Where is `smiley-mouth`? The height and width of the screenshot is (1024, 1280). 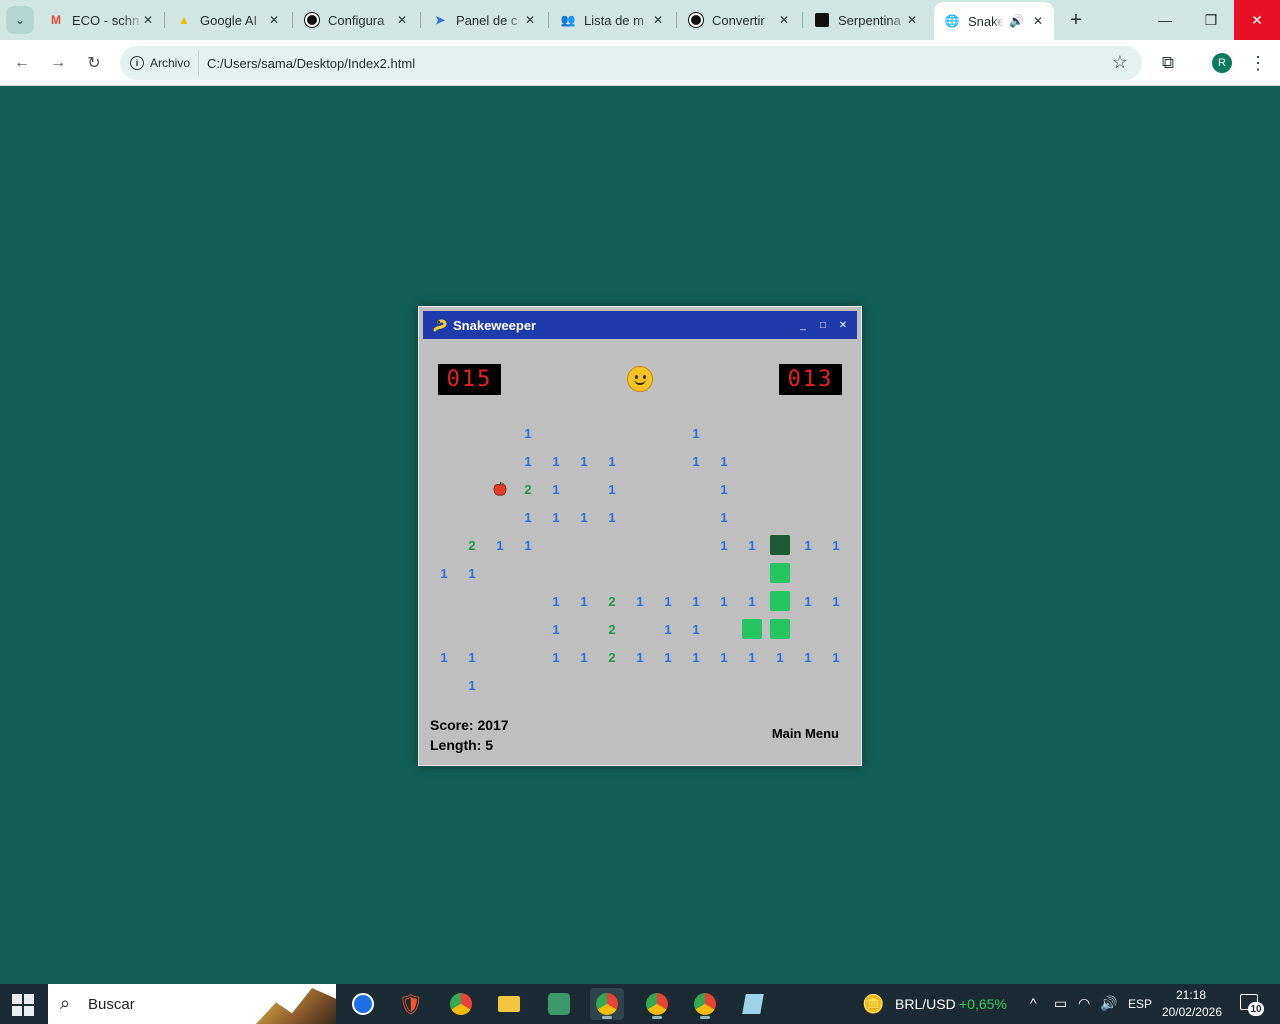
smiley-mouth is located at coordinates (640, 381).